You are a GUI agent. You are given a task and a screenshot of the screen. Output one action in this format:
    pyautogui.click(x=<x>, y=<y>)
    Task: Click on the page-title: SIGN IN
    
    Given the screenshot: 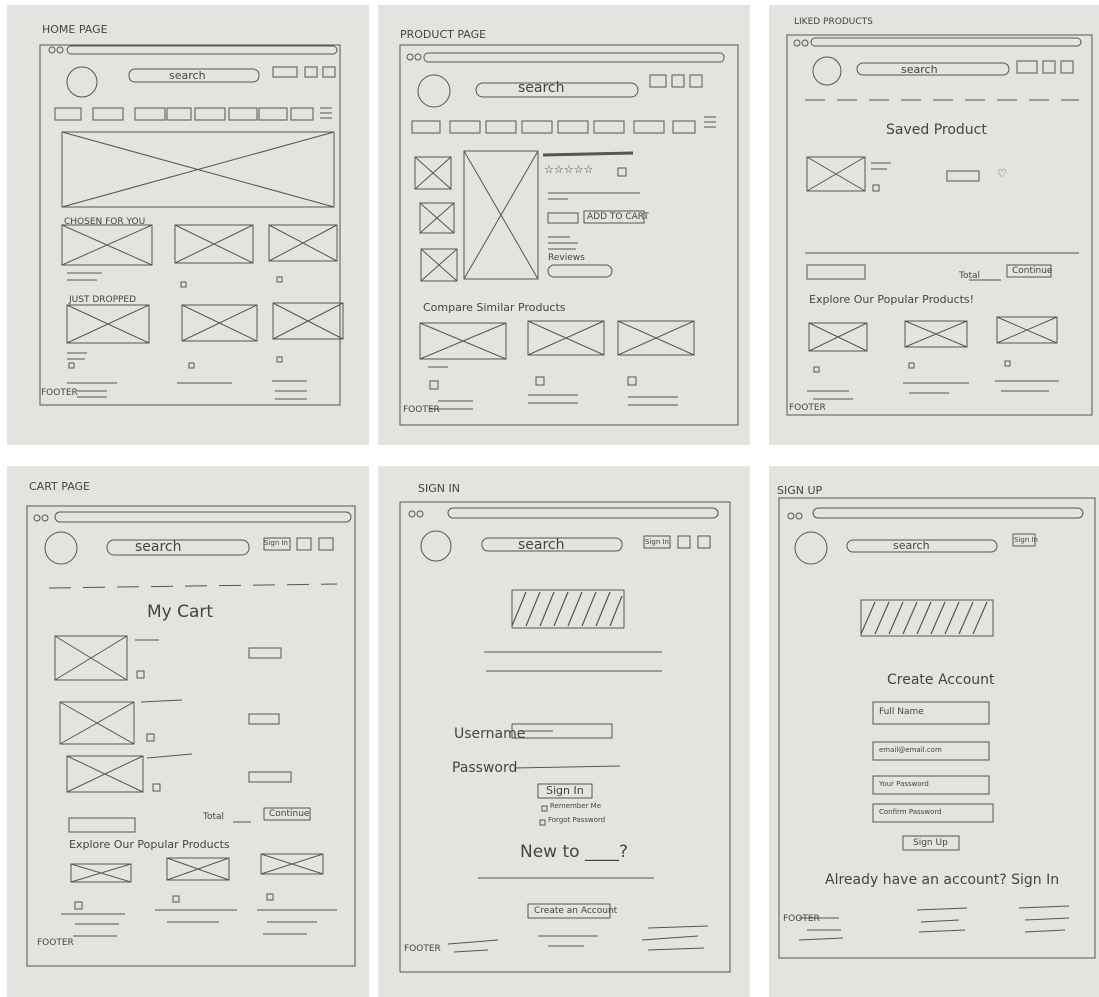 What is the action you would take?
    pyautogui.click(x=439, y=488)
    